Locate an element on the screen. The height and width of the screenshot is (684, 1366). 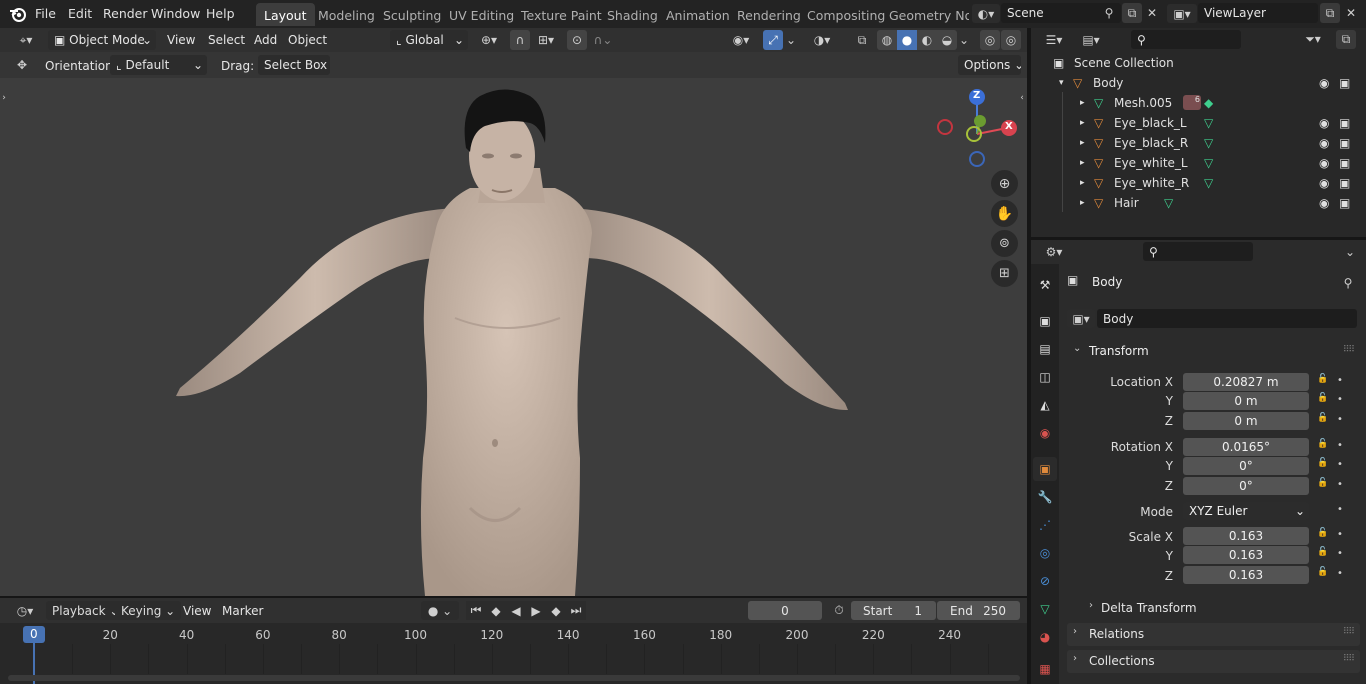
viewlayer-browse-icon: ▣▾ is located at coordinates (1182, 13).